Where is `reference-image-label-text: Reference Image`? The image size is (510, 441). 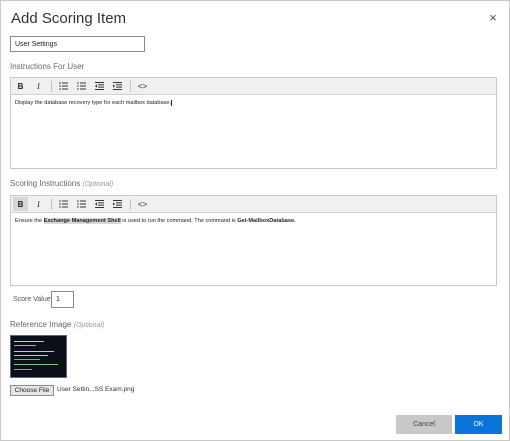 reference-image-label-text: Reference Image is located at coordinates (41, 324).